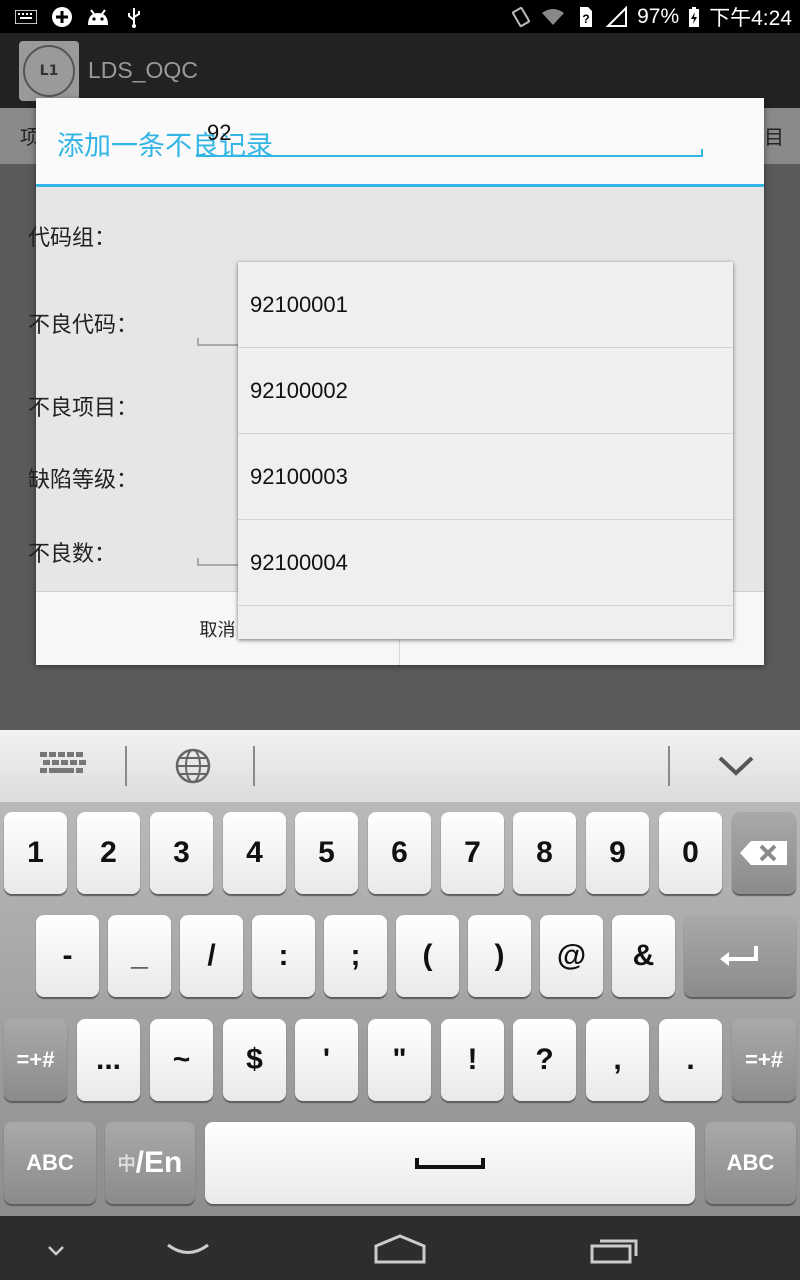 This screenshot has width=800, height=1280. Describe the element at coordinates (400, 767) in the screenshot. I see `keyboard-toolbar` at that location.